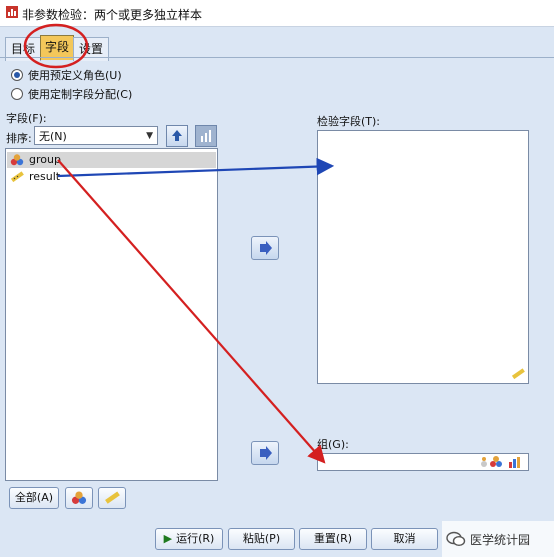  What do you see at coordinates (45, 159) in the screenshot?
I see `field-name: group` at bounding box center [45, 159].